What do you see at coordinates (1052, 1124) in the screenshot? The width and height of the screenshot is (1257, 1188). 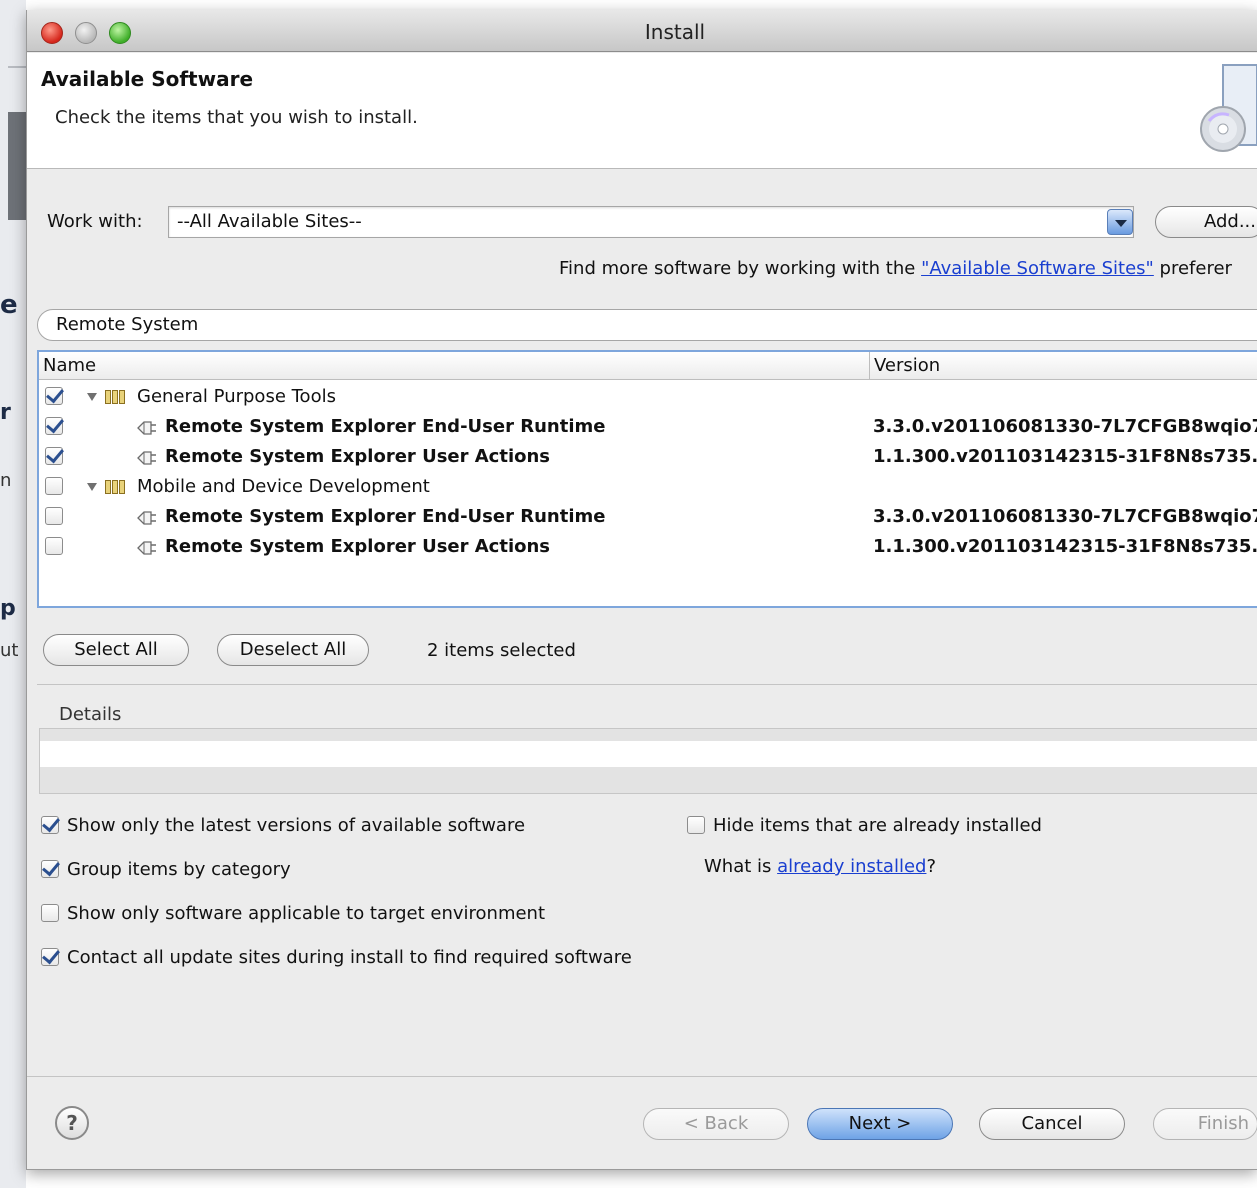 I see `cancel-button: Cancel` at bounding box center [1052, 1124].